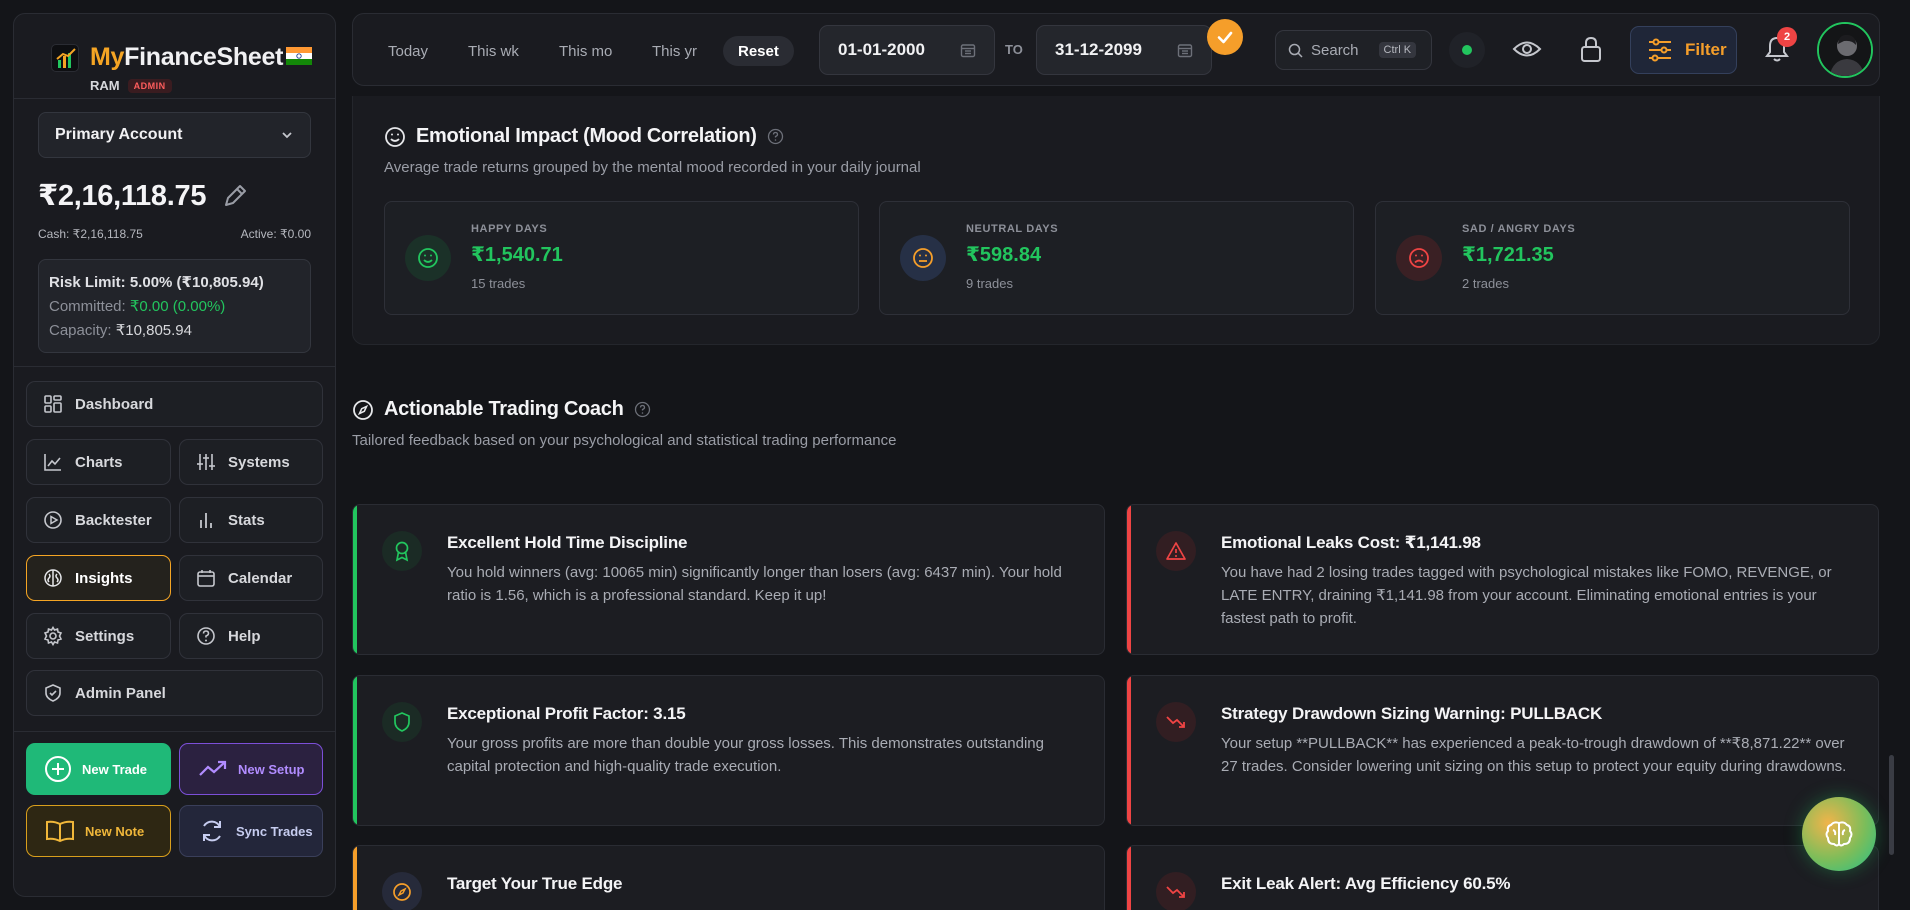 This screenshot has width=1910, height=910. What do you see at coordinates (989, 283) in the screenshot?
I see `mood-card-count: 9 trades` at bounding box center [989, 283].